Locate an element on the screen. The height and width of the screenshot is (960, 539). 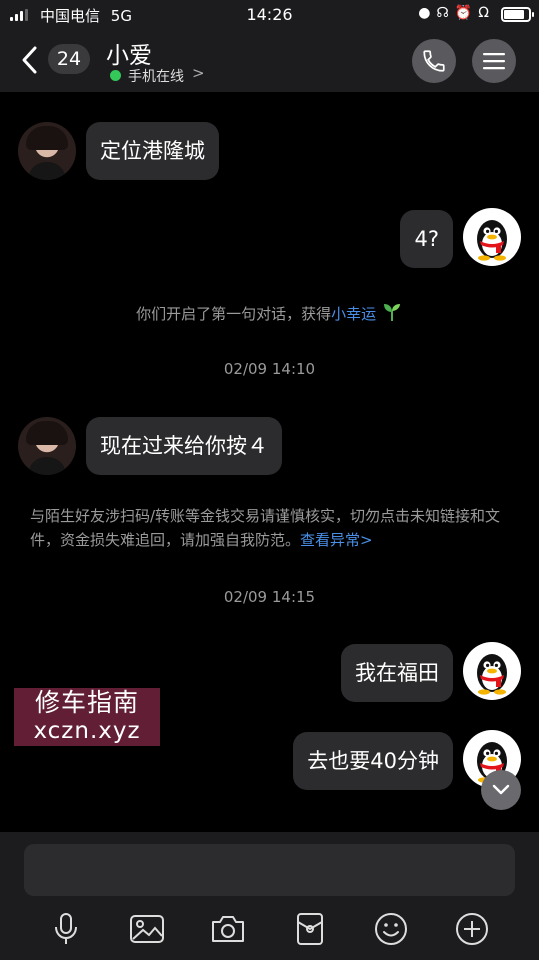
red-packet-icon is located at coordinates (310, 929).